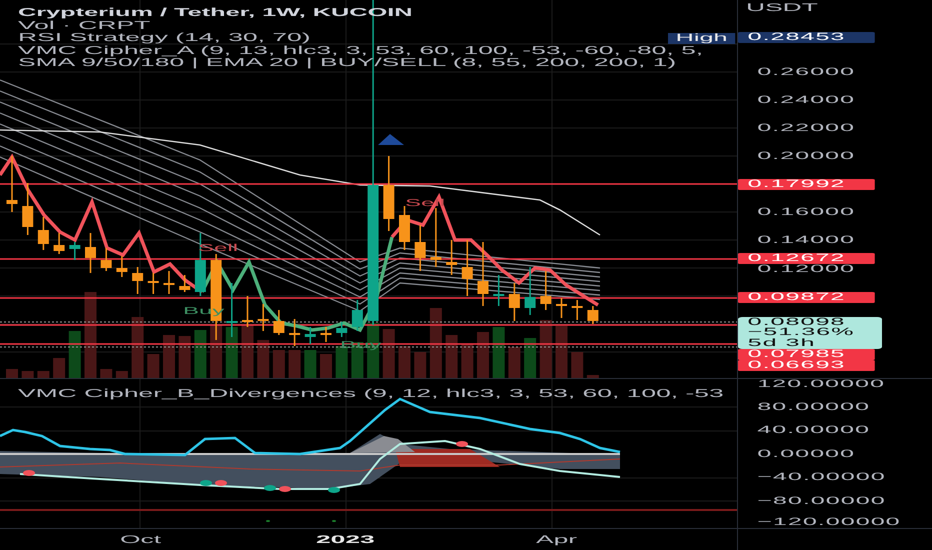 This screenshot has height=550, width=932. What do you see at coordinates (806, 270) in the screenshot?
I see `price-tick: 0.12000` at bounding box center [806, 270].